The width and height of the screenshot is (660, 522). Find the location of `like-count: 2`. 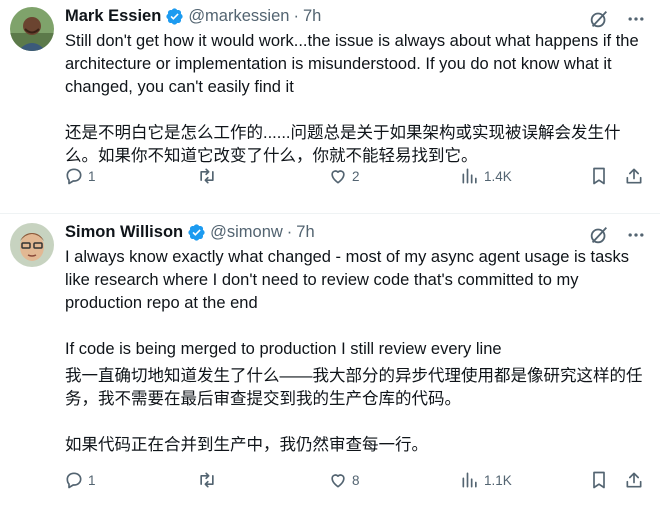

like-count: 2 is located at coordinates (356, 176).